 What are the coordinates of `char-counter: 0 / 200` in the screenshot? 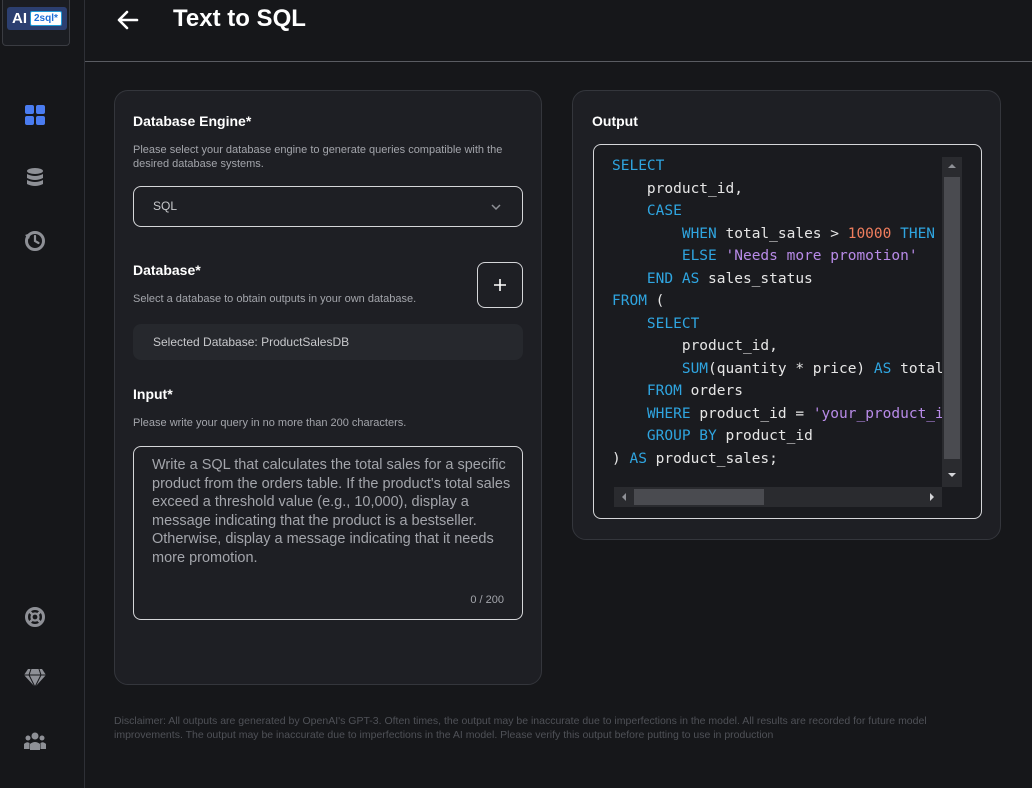 It's located at (487, 600).